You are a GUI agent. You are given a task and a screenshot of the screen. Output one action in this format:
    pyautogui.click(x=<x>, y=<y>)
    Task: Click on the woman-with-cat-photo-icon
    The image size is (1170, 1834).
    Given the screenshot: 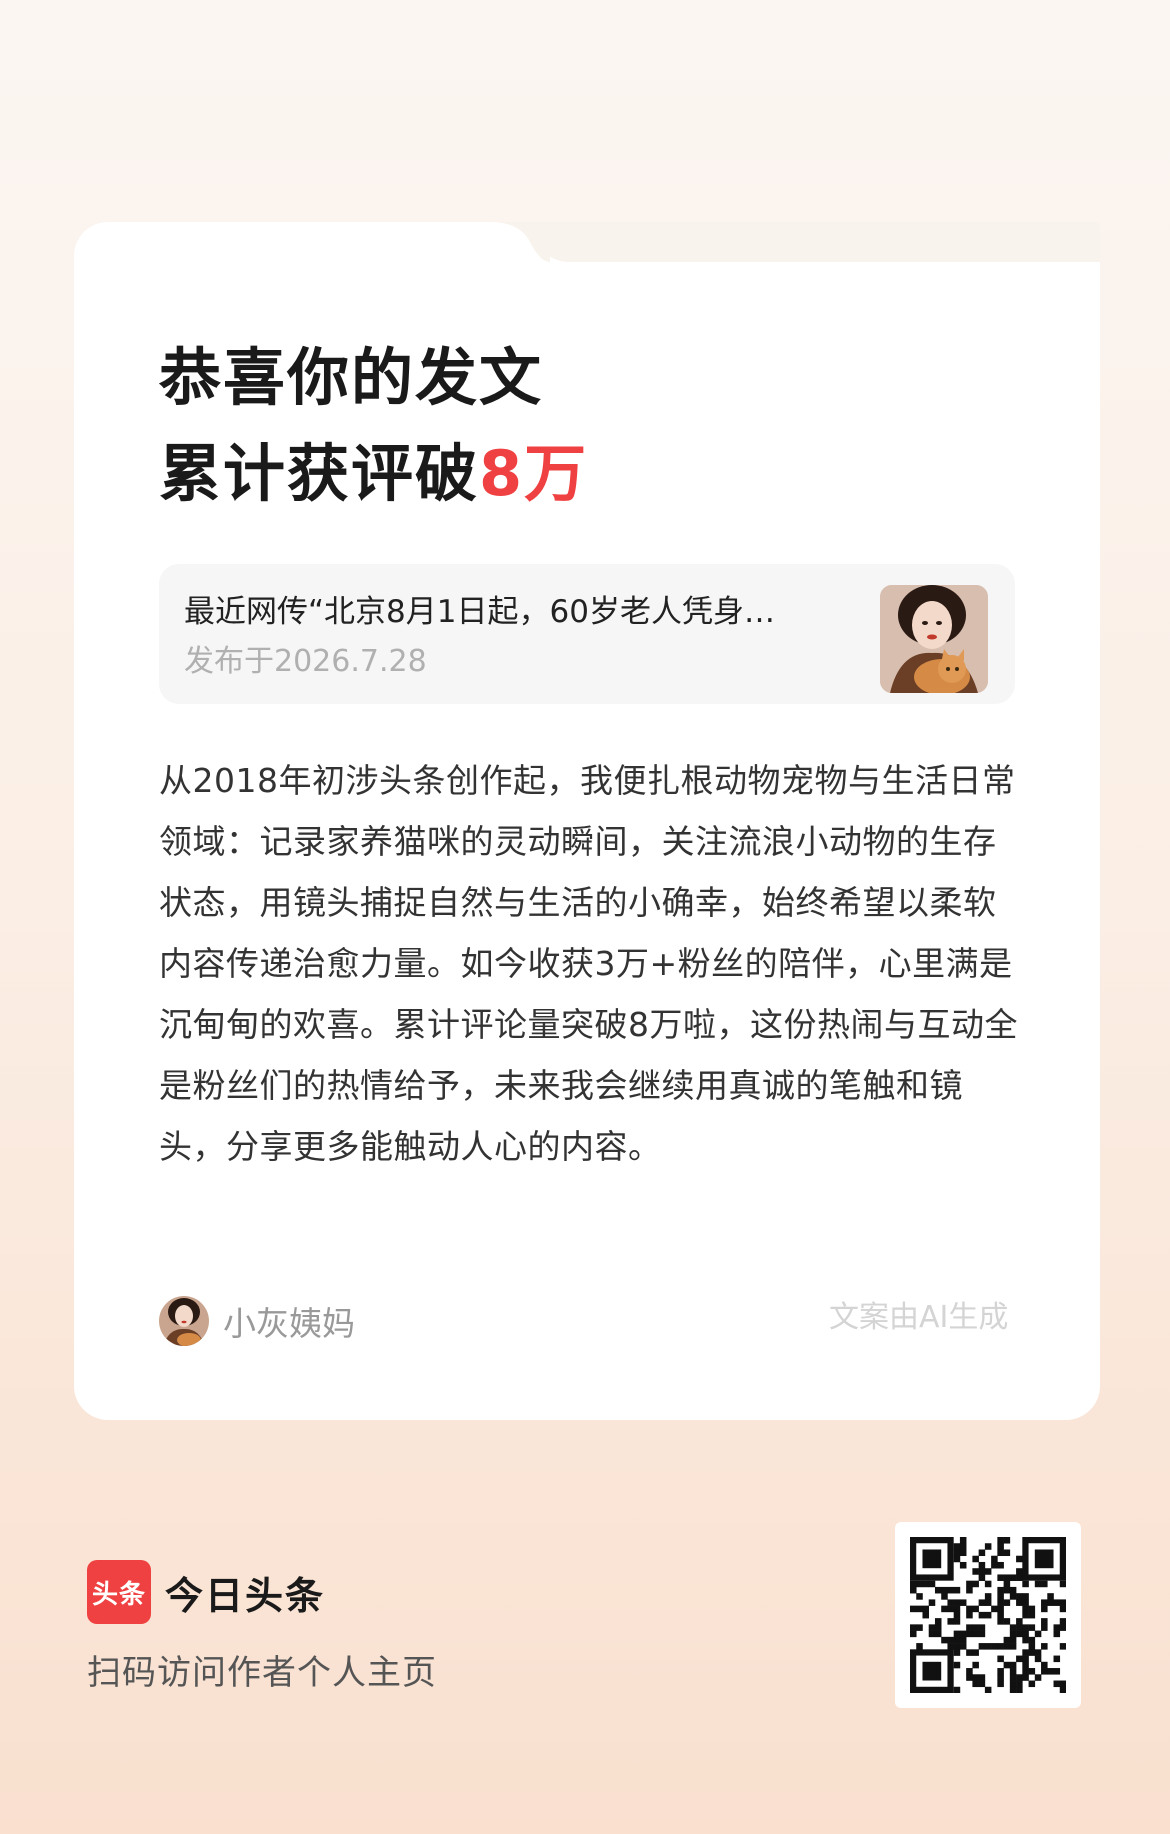 What is the action you would take?
    pyautogui.click(x=934, y=639)
    